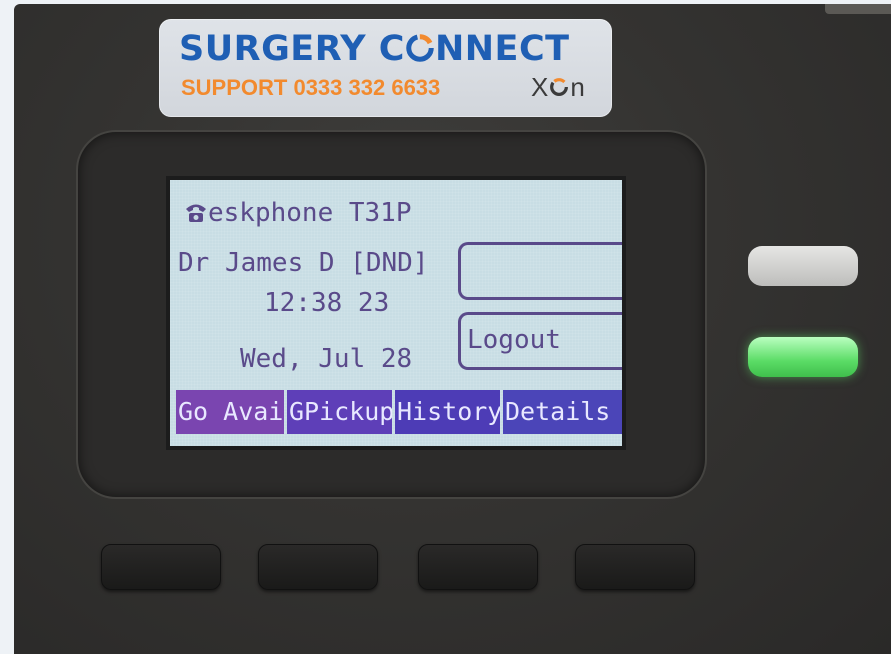  I want to click on clock-date: Wed, Jul 28, so click(326, 359).